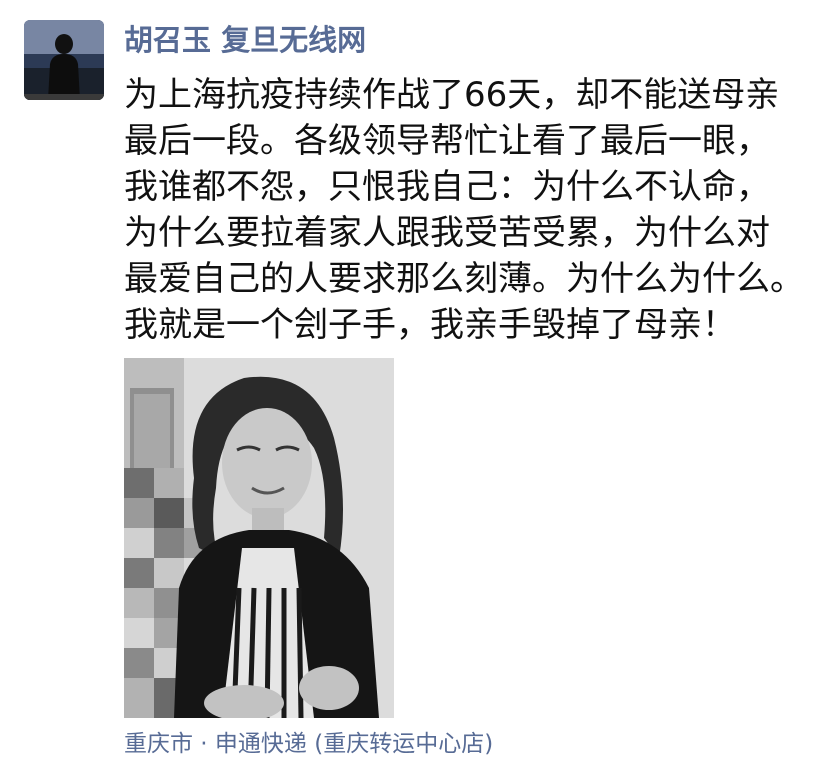  Describe the element at coordinates (447, 187) in the screenshot. I see `post-text-line: 我谁都不怨，只恨我自己：为什么不认命，` at that location.